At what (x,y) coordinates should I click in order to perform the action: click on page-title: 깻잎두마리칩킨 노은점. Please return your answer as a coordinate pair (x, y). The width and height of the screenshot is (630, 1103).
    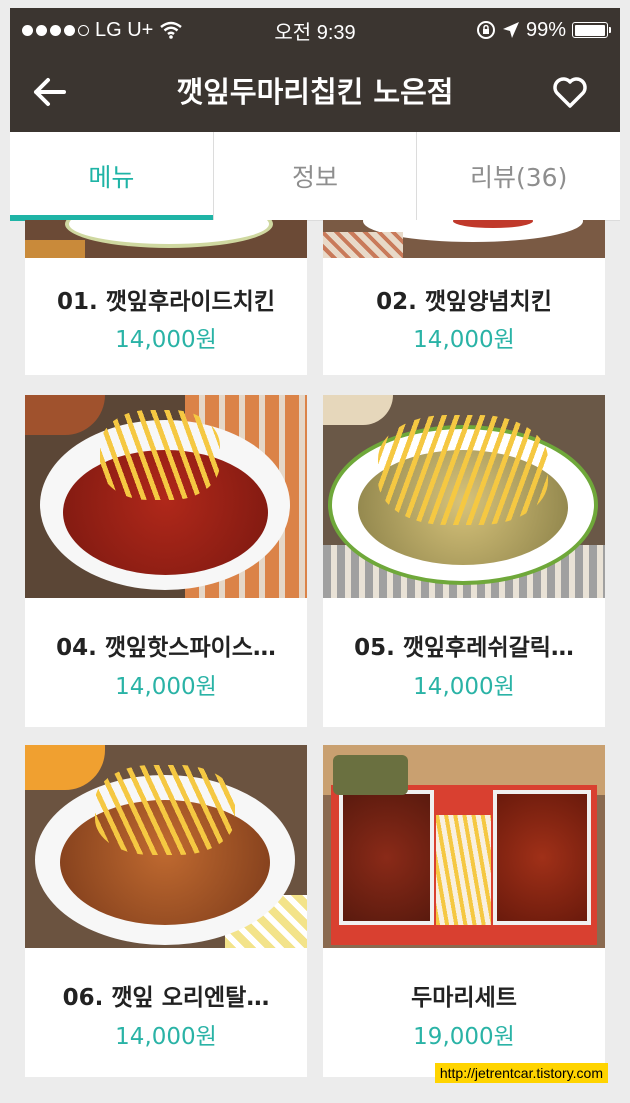
    Looking at the image, I should click on (315, 92).